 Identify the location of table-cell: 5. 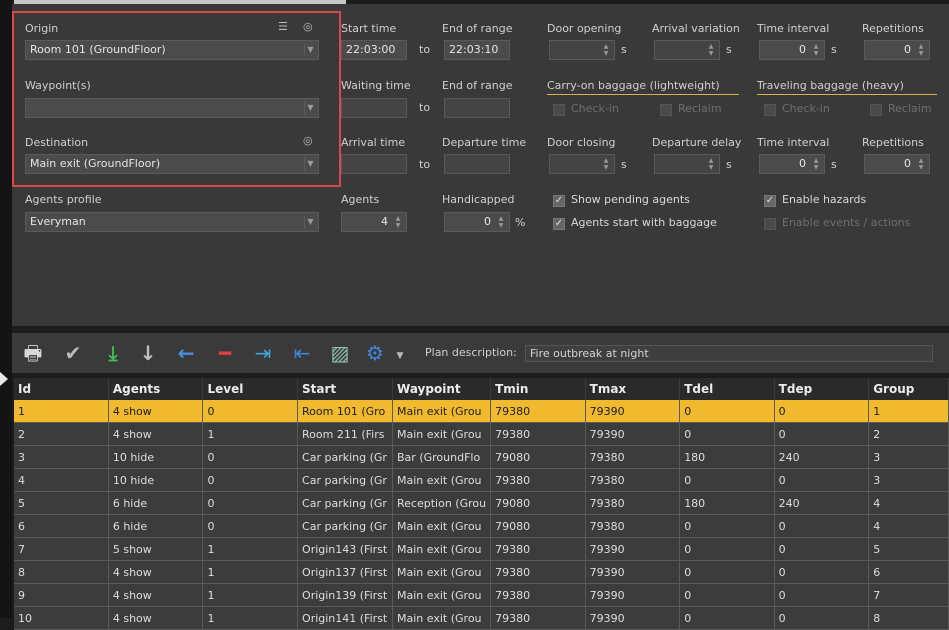
(908, 549).